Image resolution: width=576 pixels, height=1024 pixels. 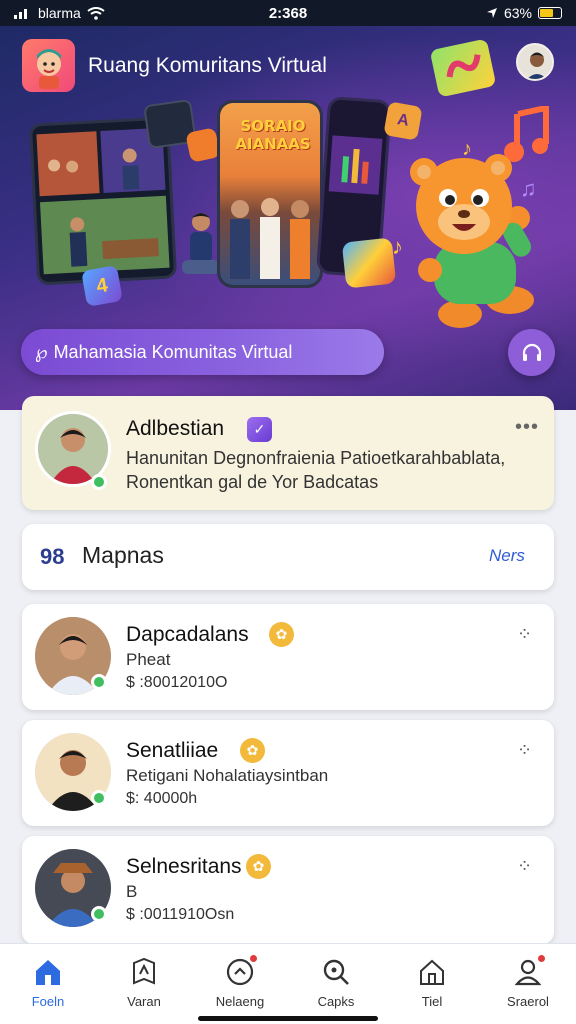 I want to click on list-item: Selnesritans ✿ ⁘ B $ :0011910Osn, so click(x=288, y=890).